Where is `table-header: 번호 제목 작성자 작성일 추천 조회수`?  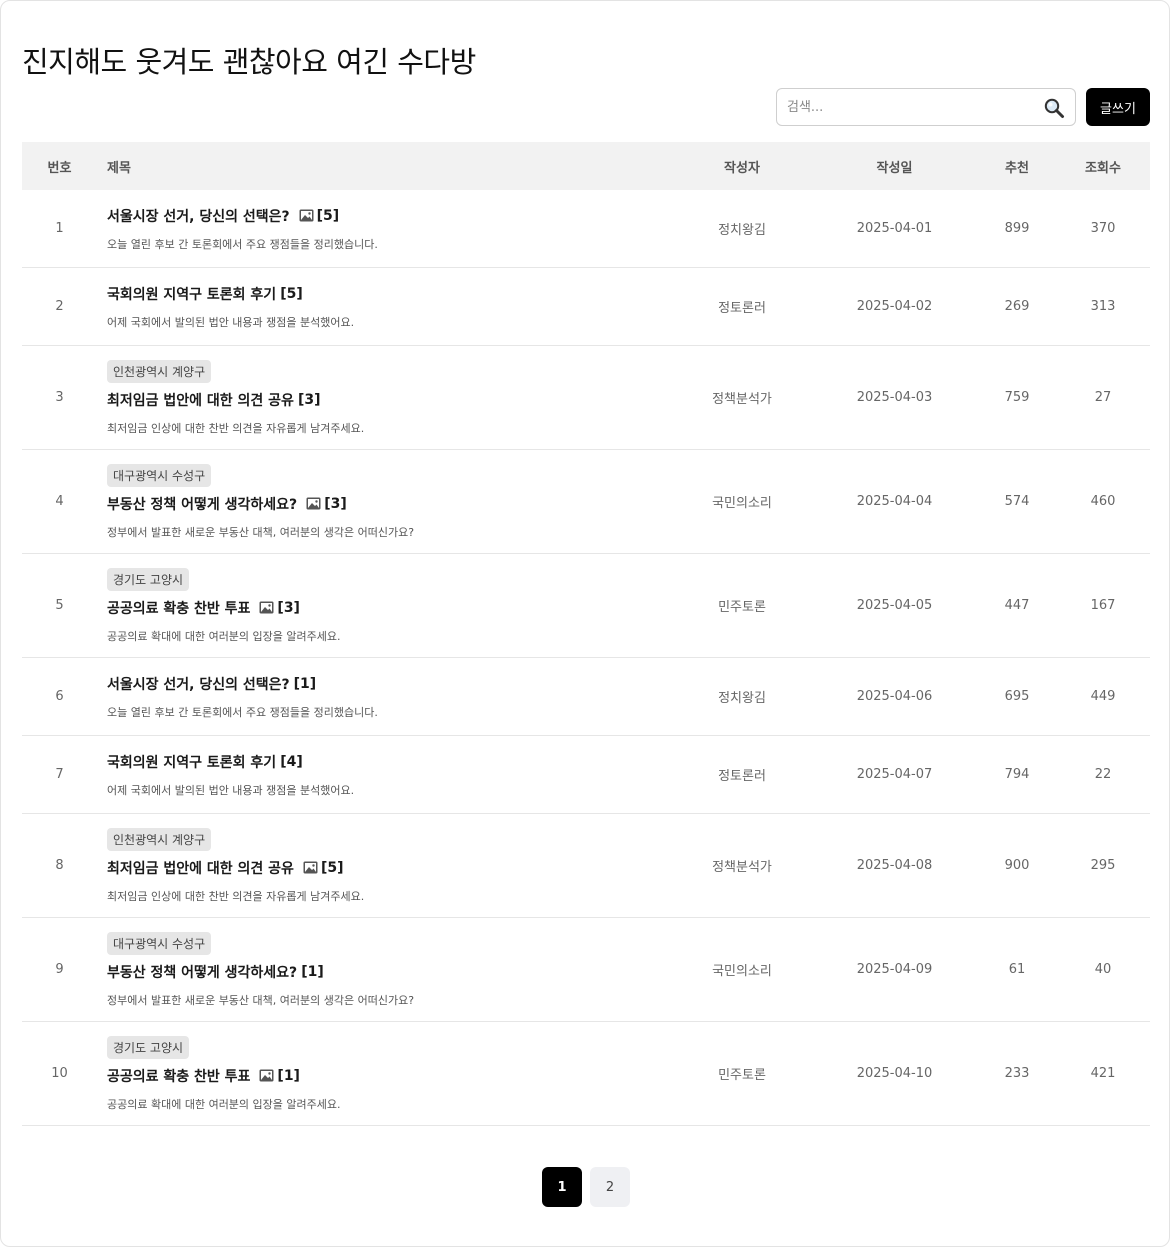
table-header: 번호 제목 작성자 작성일 추천 조회수 is located at coordinates (586, 166).